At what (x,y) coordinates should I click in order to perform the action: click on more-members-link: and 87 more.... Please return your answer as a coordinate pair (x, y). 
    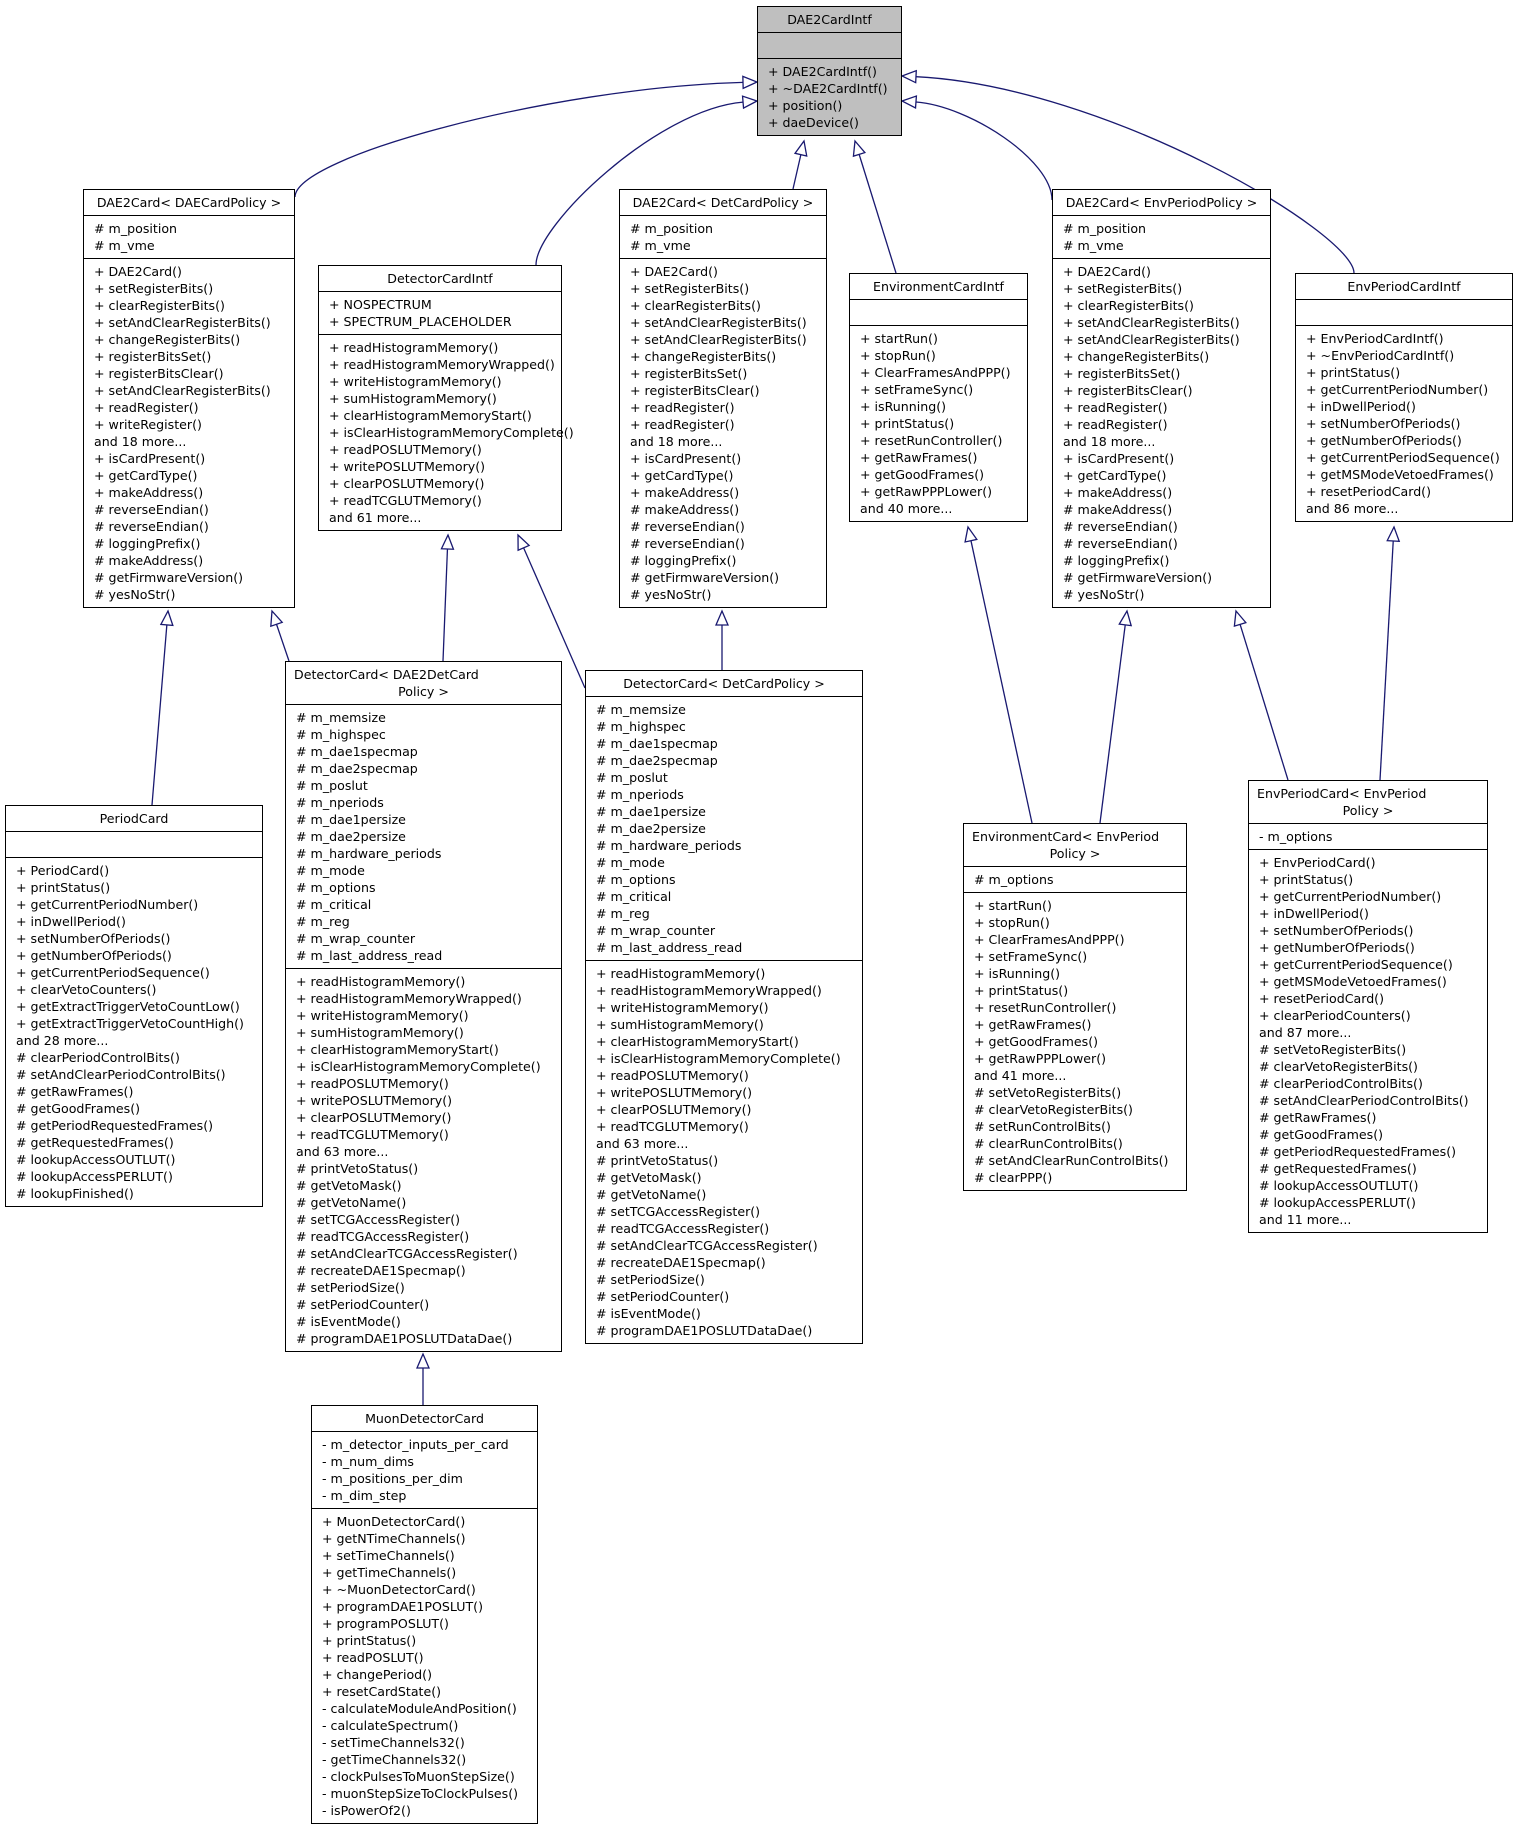
    Looking at the image, I should click on (1368, 1032).